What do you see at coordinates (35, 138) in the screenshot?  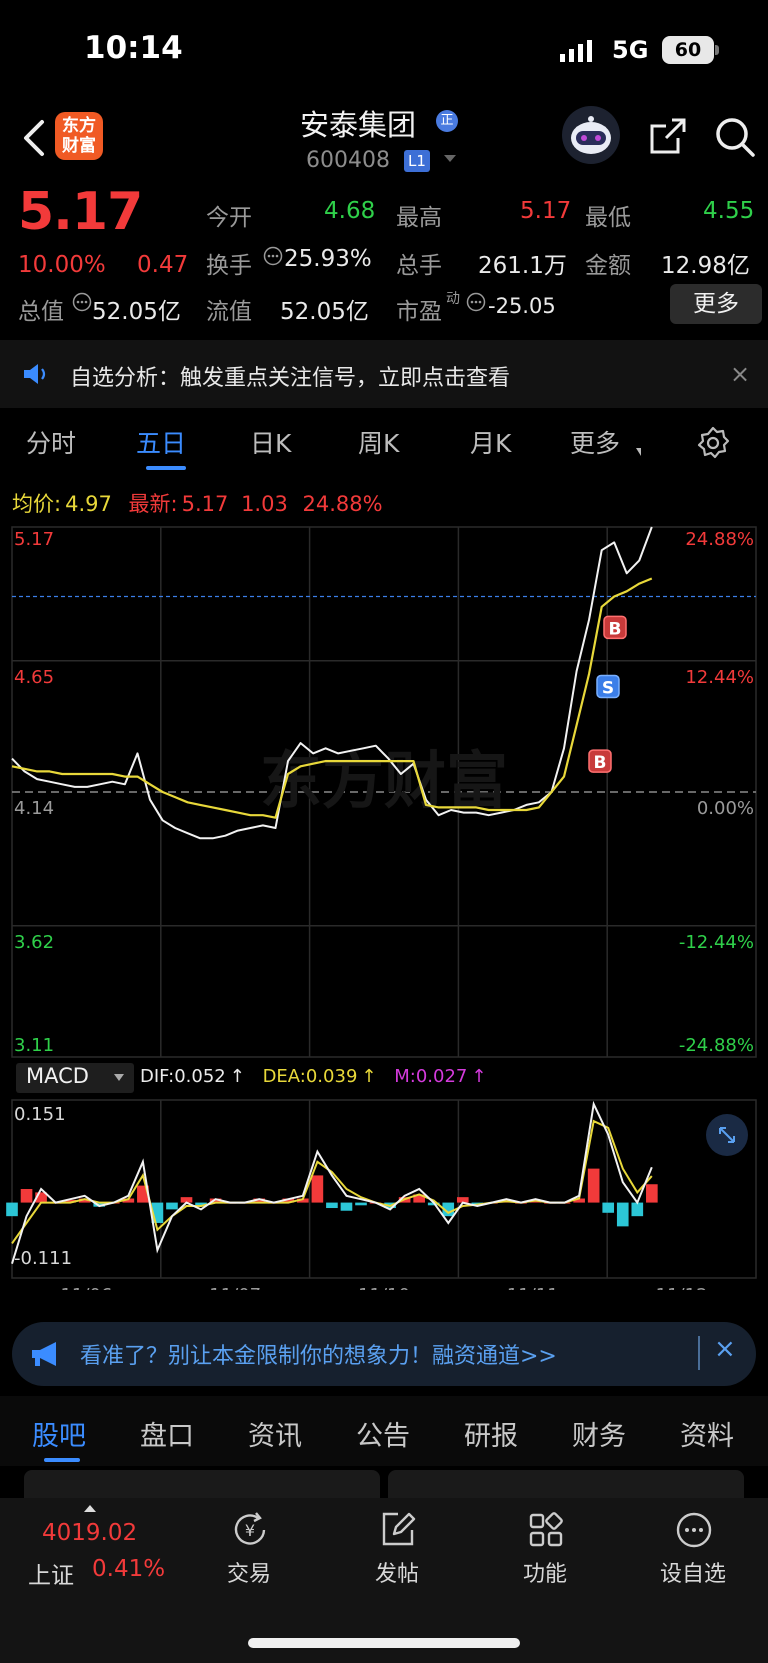 I see `back-icon` at bounding box center [35, 138].